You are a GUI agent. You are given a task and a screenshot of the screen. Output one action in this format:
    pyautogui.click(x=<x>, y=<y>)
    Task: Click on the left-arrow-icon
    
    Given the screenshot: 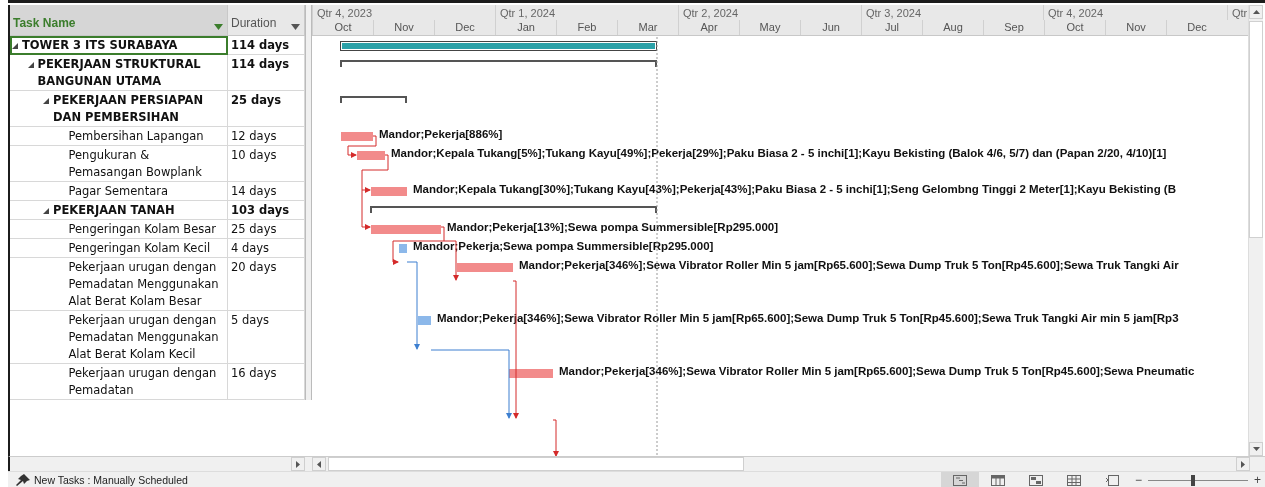 What is the action you would take?
    pyautogui.click(x=319, y=464)
    